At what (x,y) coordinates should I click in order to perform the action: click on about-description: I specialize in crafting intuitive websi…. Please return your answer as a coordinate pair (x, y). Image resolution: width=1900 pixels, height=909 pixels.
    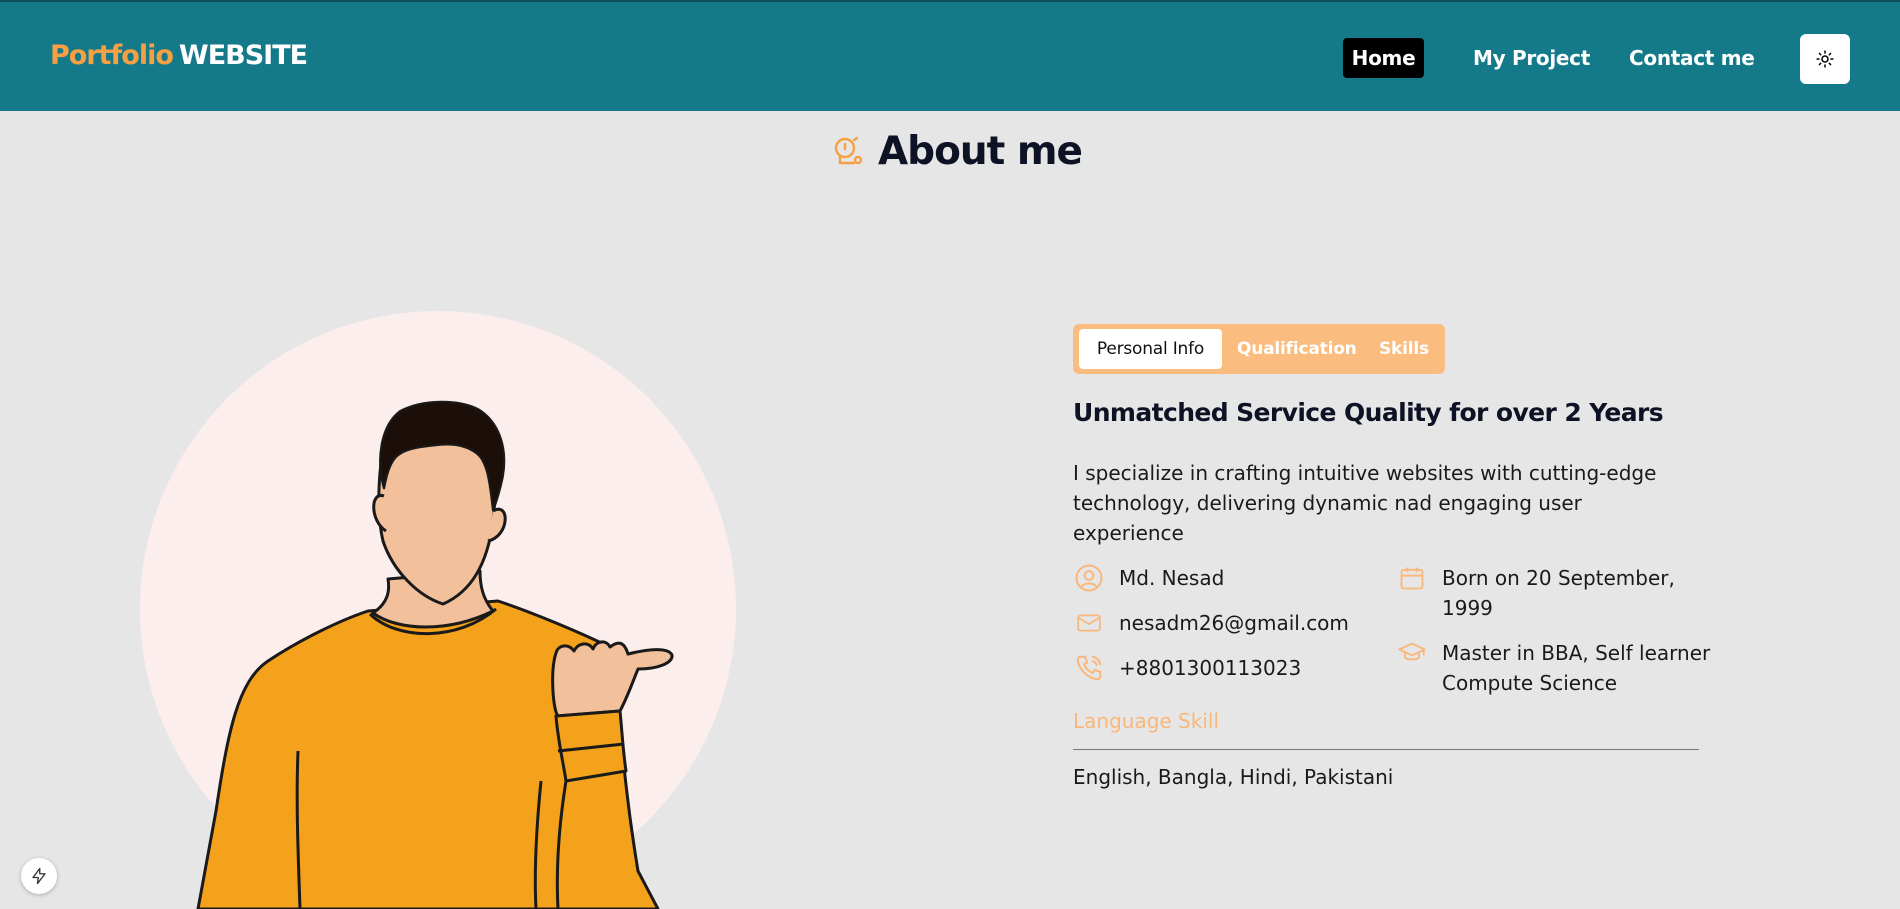
    Looking at the image, I should click on (1365, 503).